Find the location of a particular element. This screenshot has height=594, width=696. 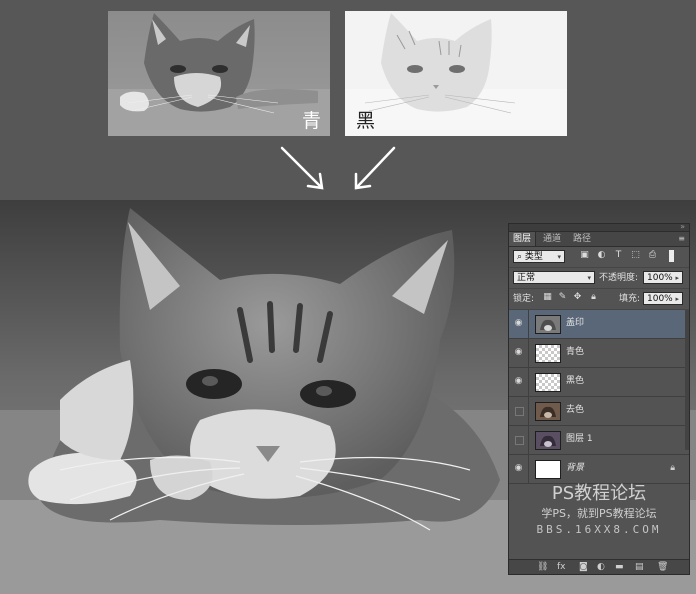

collapse-icon: » is located at coordinates (682, 226).